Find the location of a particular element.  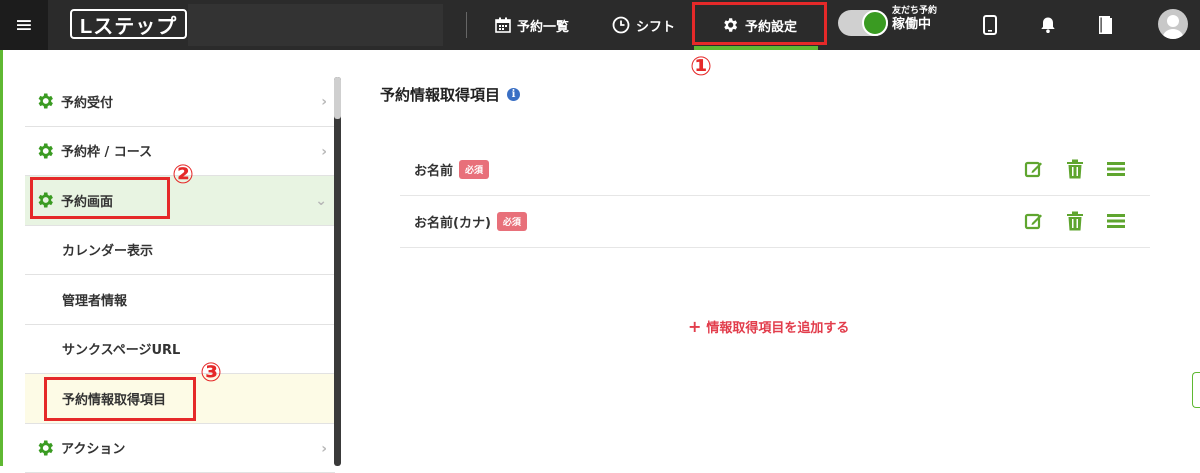

toggle-knob is located at coordinates (875, 23).